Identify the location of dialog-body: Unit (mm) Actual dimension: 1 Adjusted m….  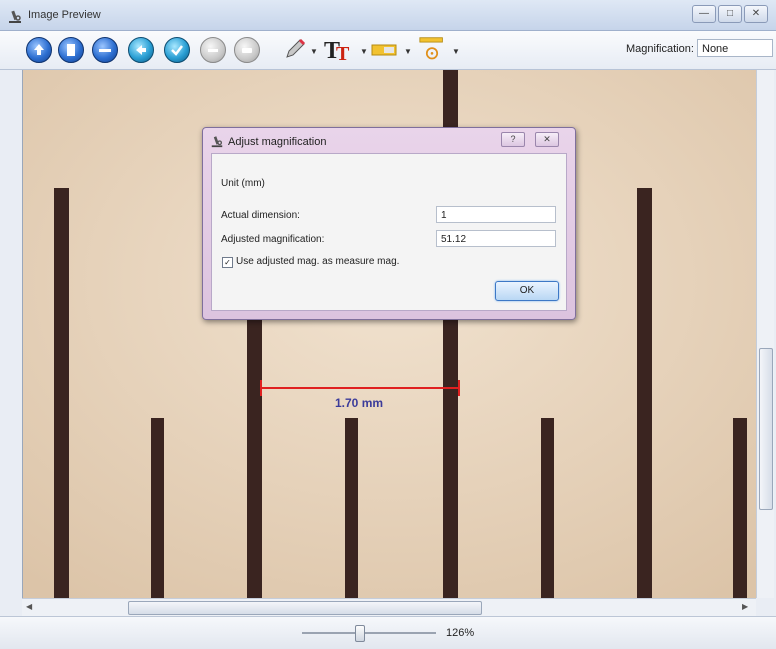
(389, 232).